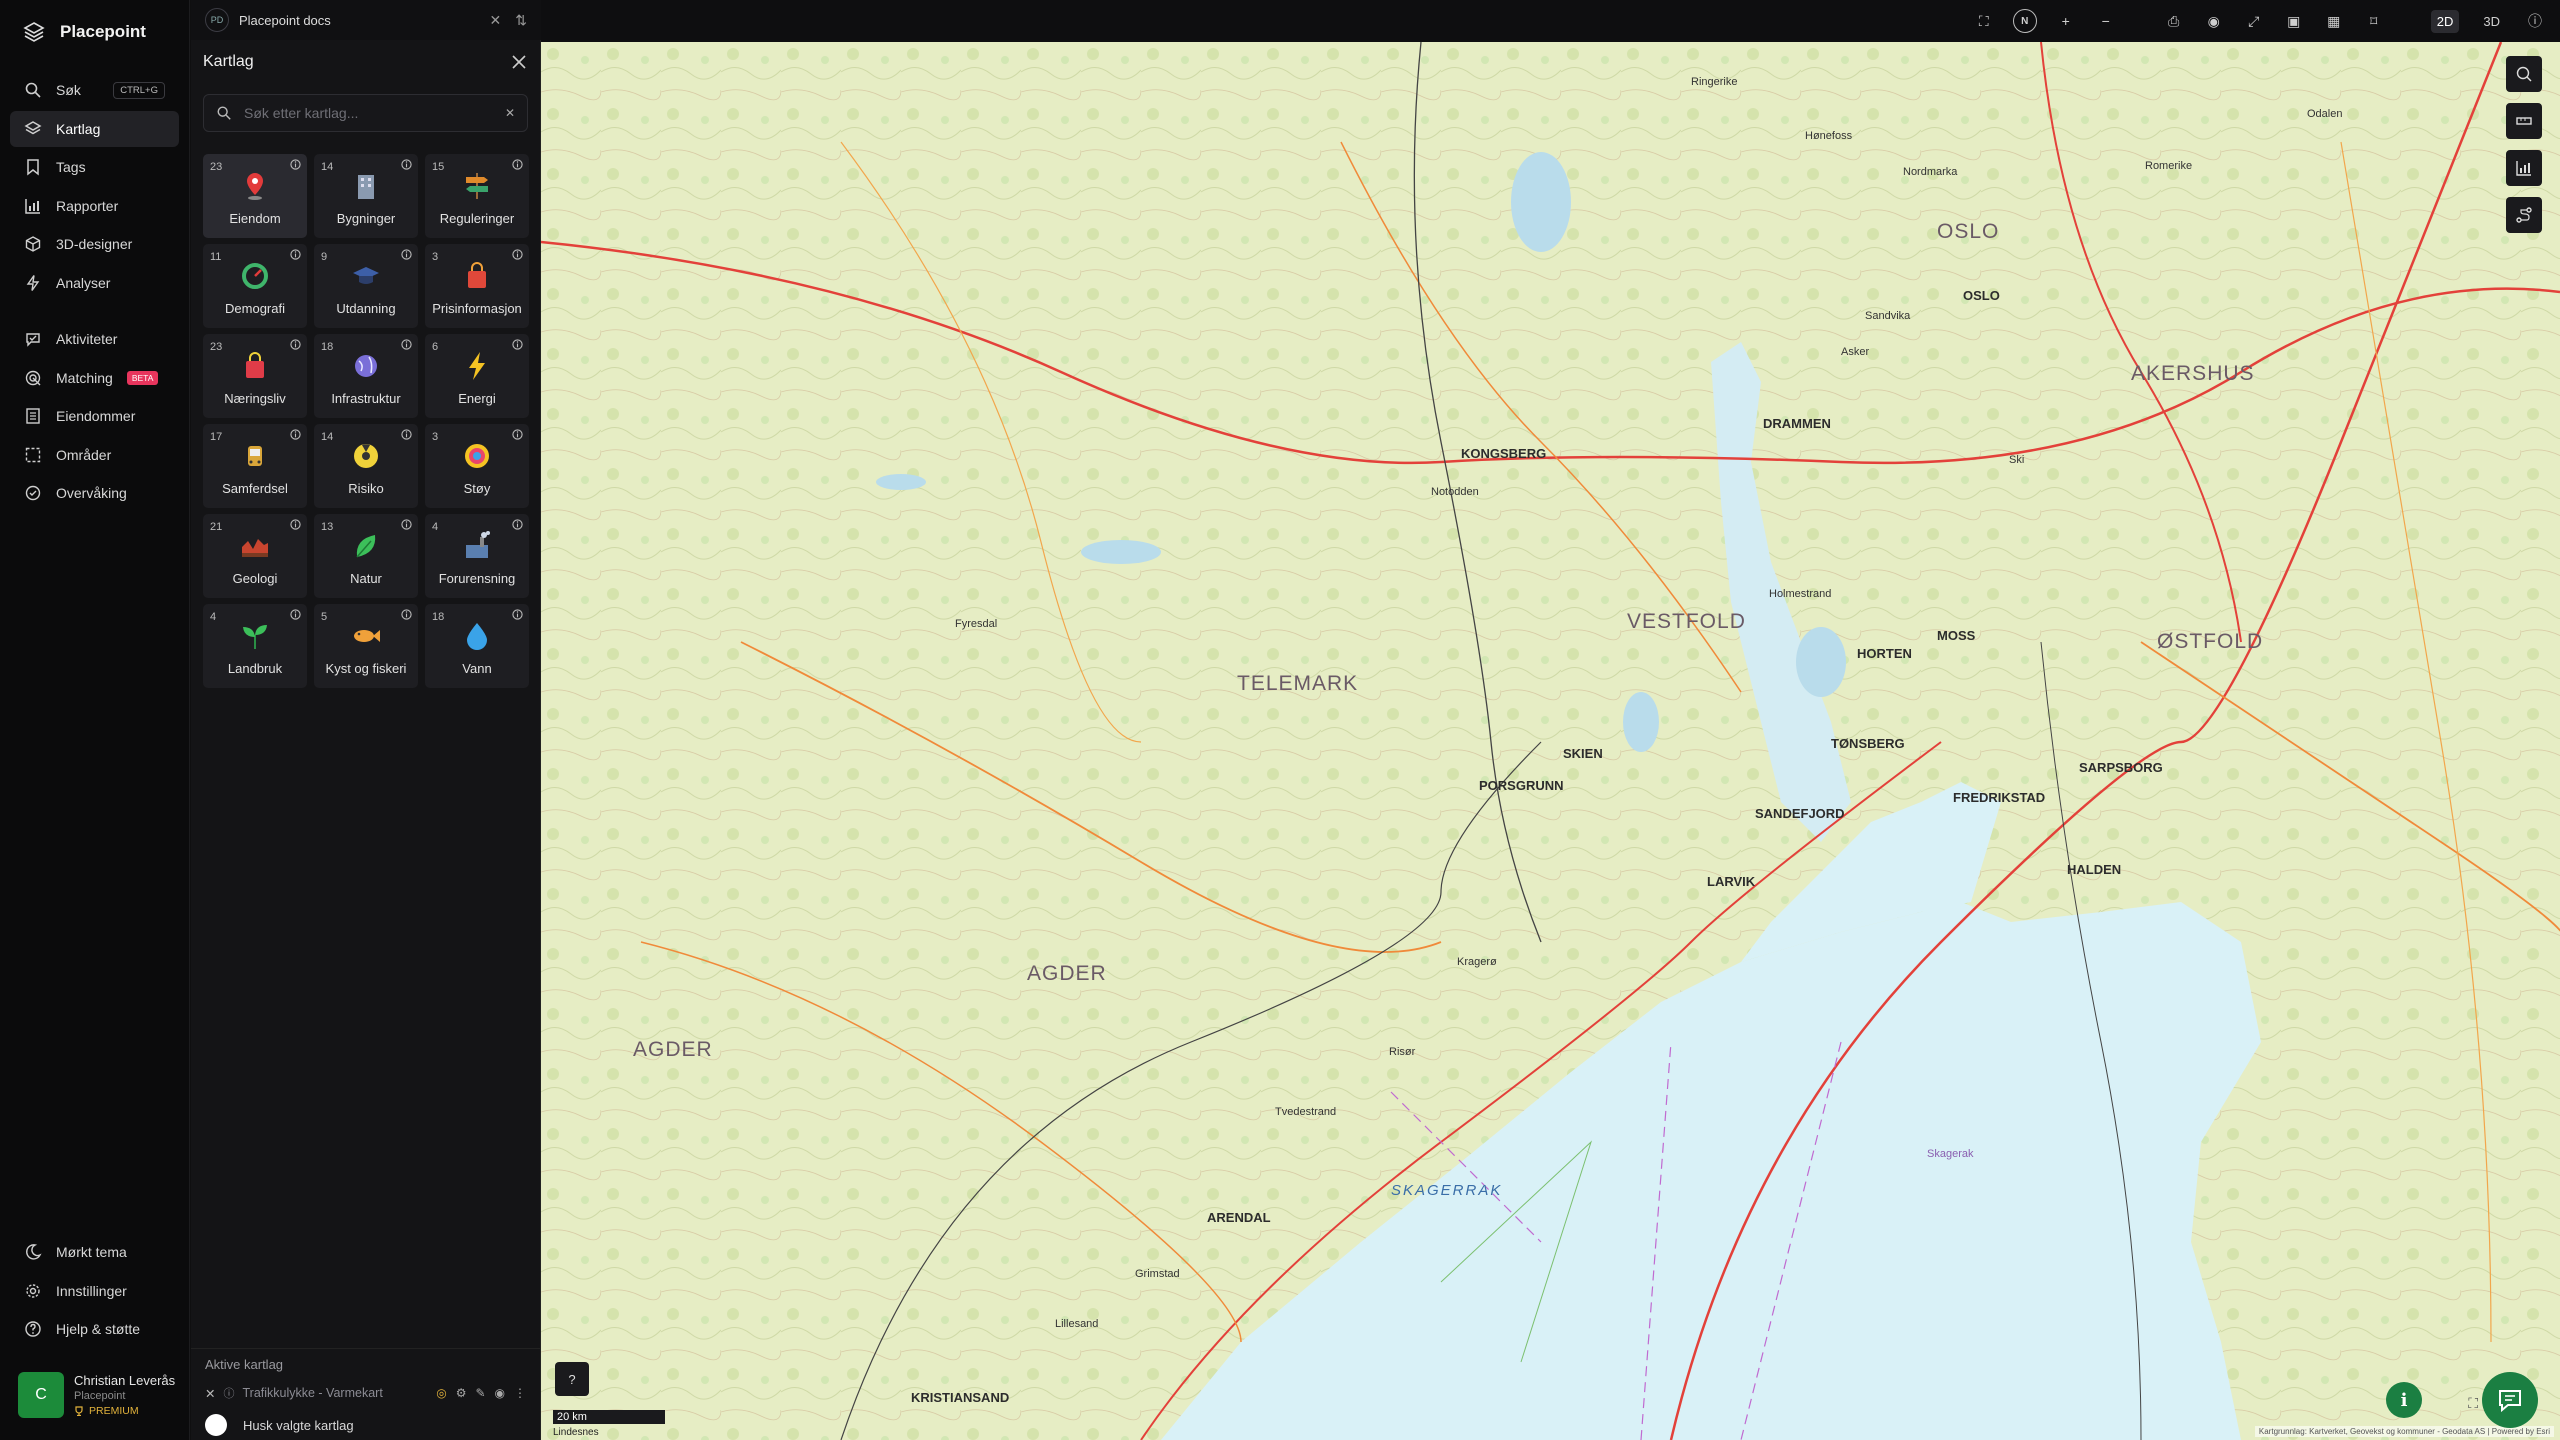 The width and height of the screenshot is (2560, 1440). What do you see at coordinates (94, 1291) in the screenshot?
I see `nav-item-settings: Innstillinger` at bounding box center [94, 1291].